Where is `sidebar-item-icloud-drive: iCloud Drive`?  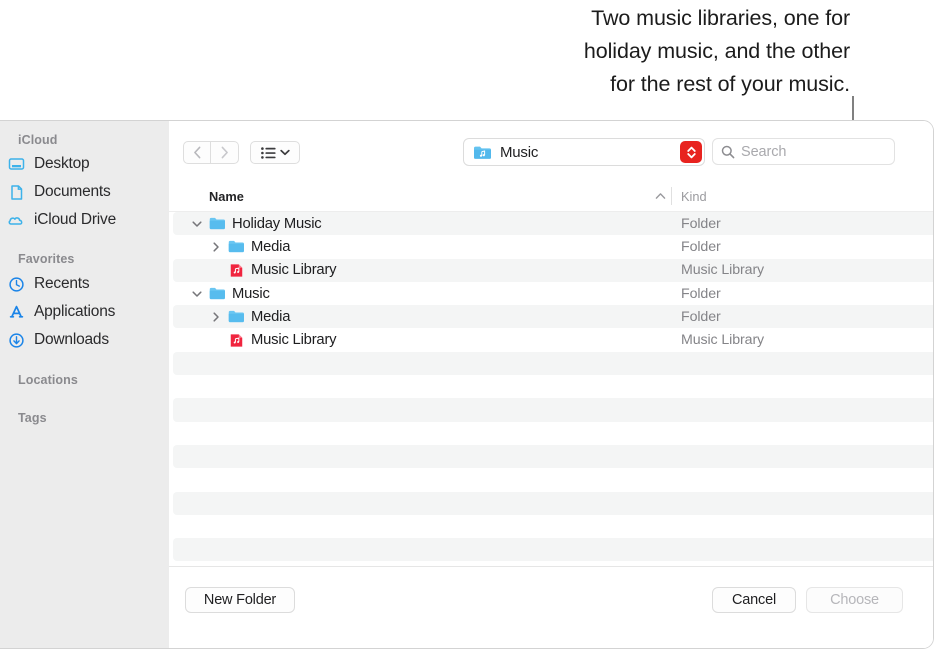
sidebar-item-icloud-drive: iCloud Drive is located at coordinates (62, 220).